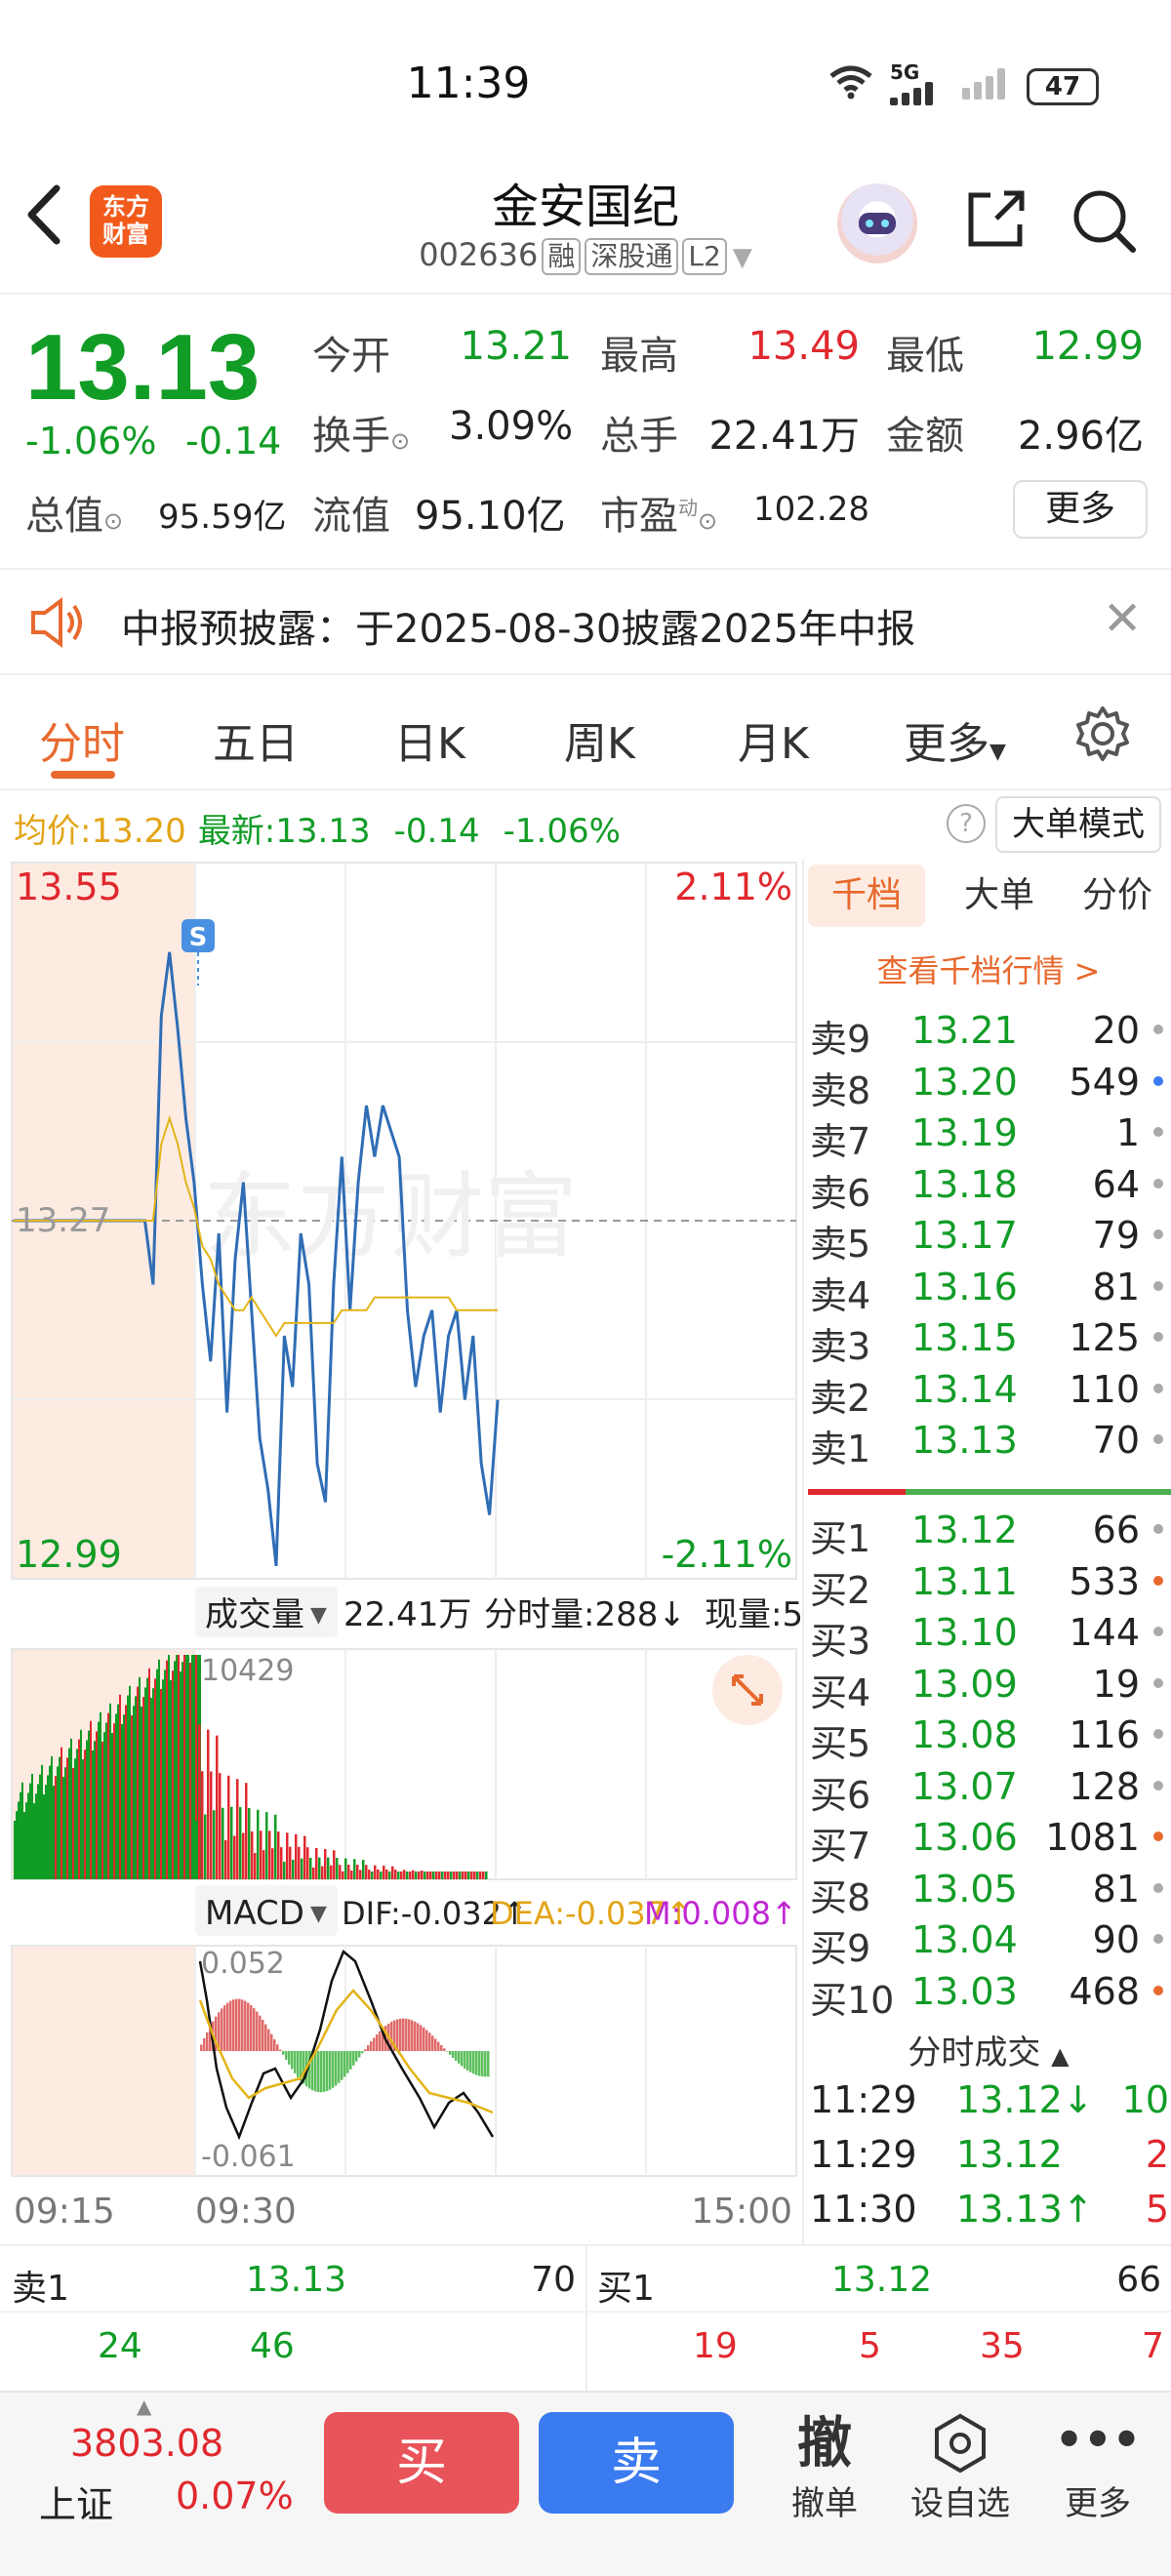 The height and width of the screenshot is (2576, 1171). Describe the element at coordinates (773, 739) in the screenshot. I see `tab-monthly-k: 月K` at that location.